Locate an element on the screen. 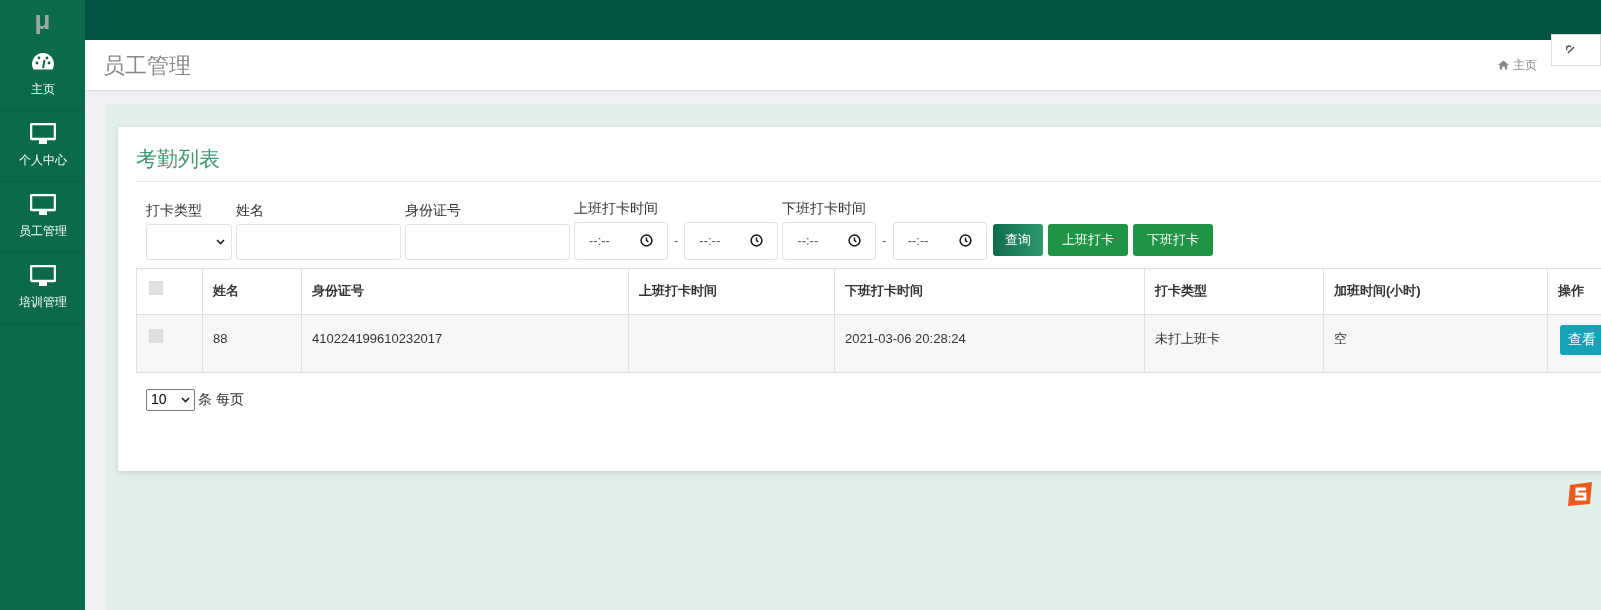 Image resolution: width=1601 pixels, height=610 pixels. table-cell: 88 is located at coordinates (220, 338).